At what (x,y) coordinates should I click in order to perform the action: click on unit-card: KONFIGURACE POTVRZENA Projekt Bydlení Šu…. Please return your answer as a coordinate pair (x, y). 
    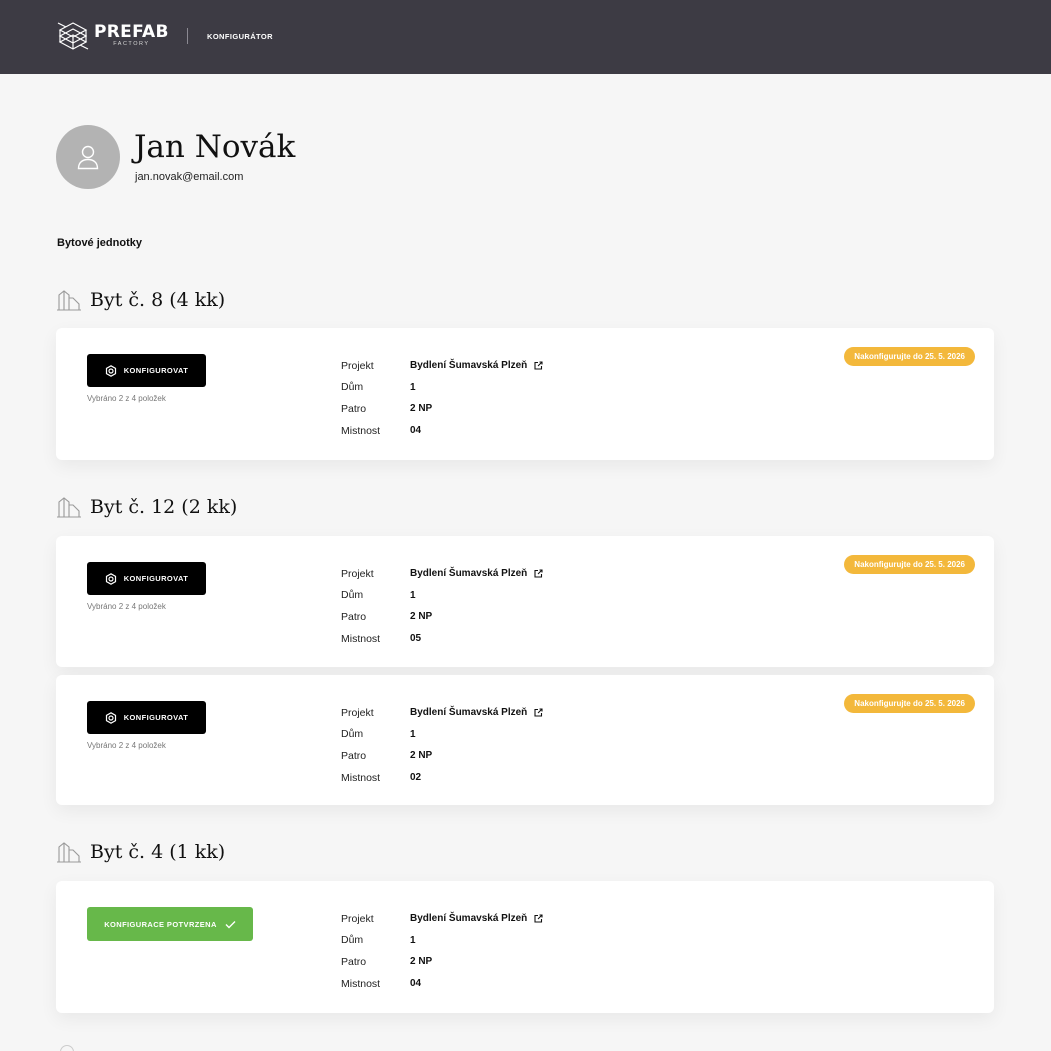
    Looking at the image, I should click on (525, 947).